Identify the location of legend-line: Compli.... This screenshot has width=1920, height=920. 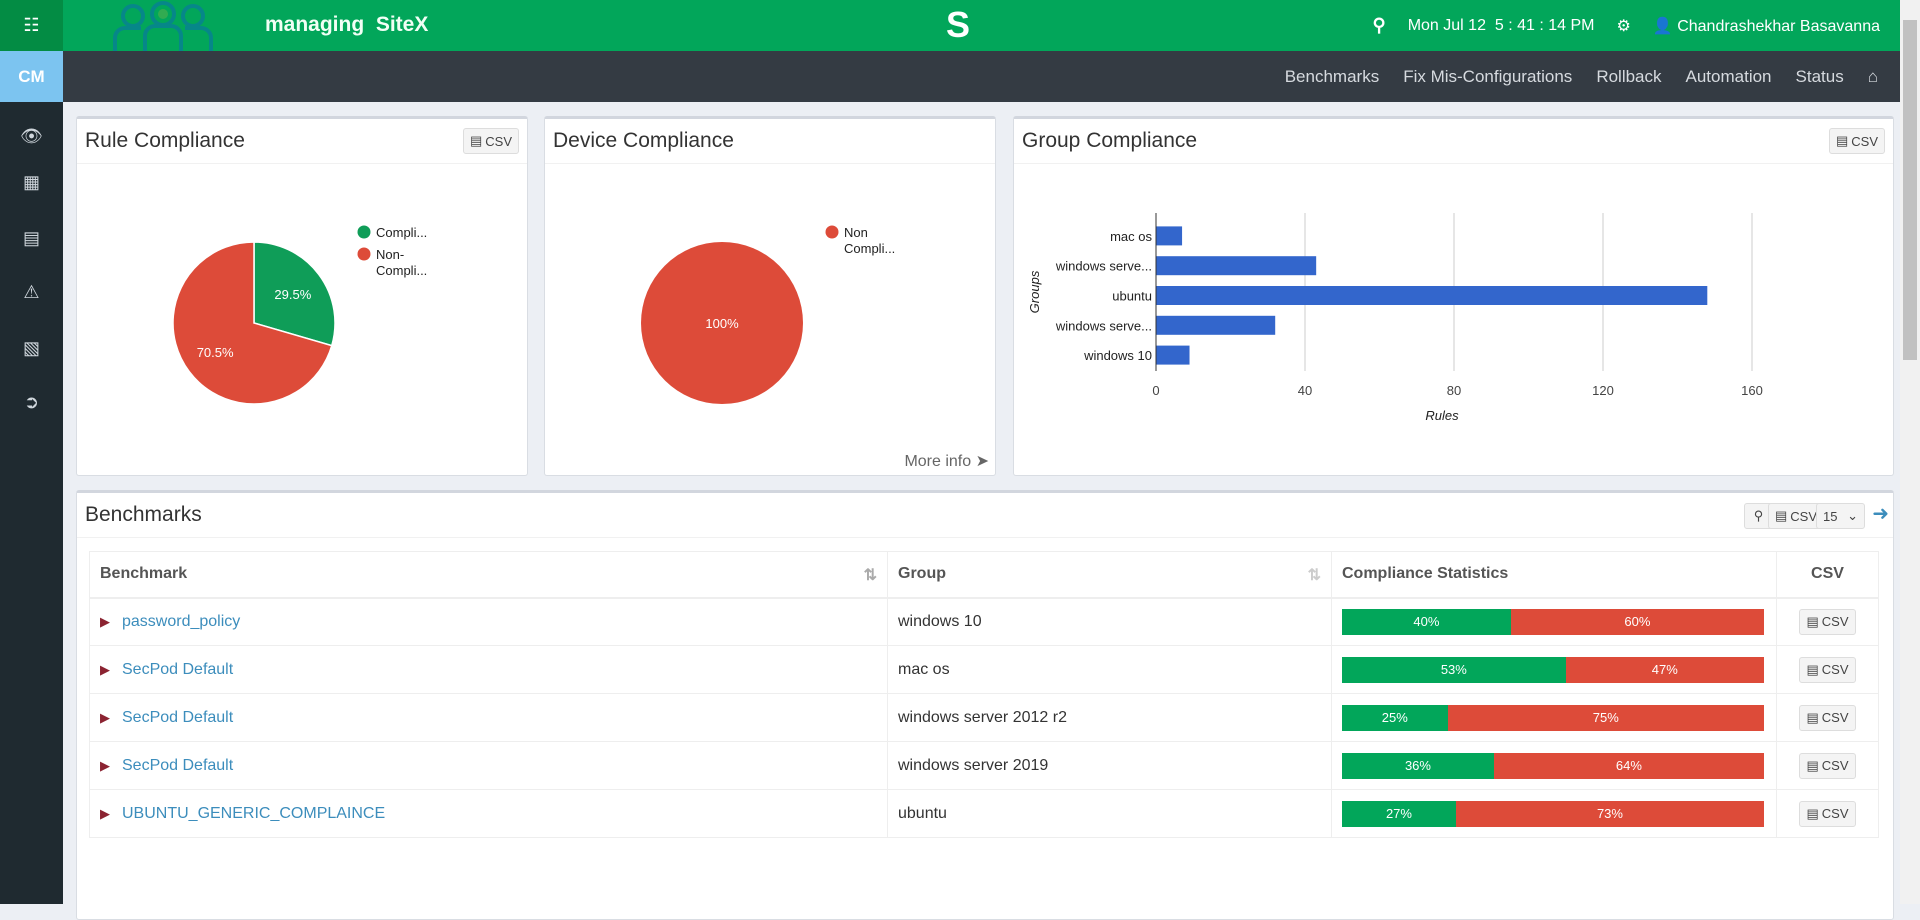
(401, 270).